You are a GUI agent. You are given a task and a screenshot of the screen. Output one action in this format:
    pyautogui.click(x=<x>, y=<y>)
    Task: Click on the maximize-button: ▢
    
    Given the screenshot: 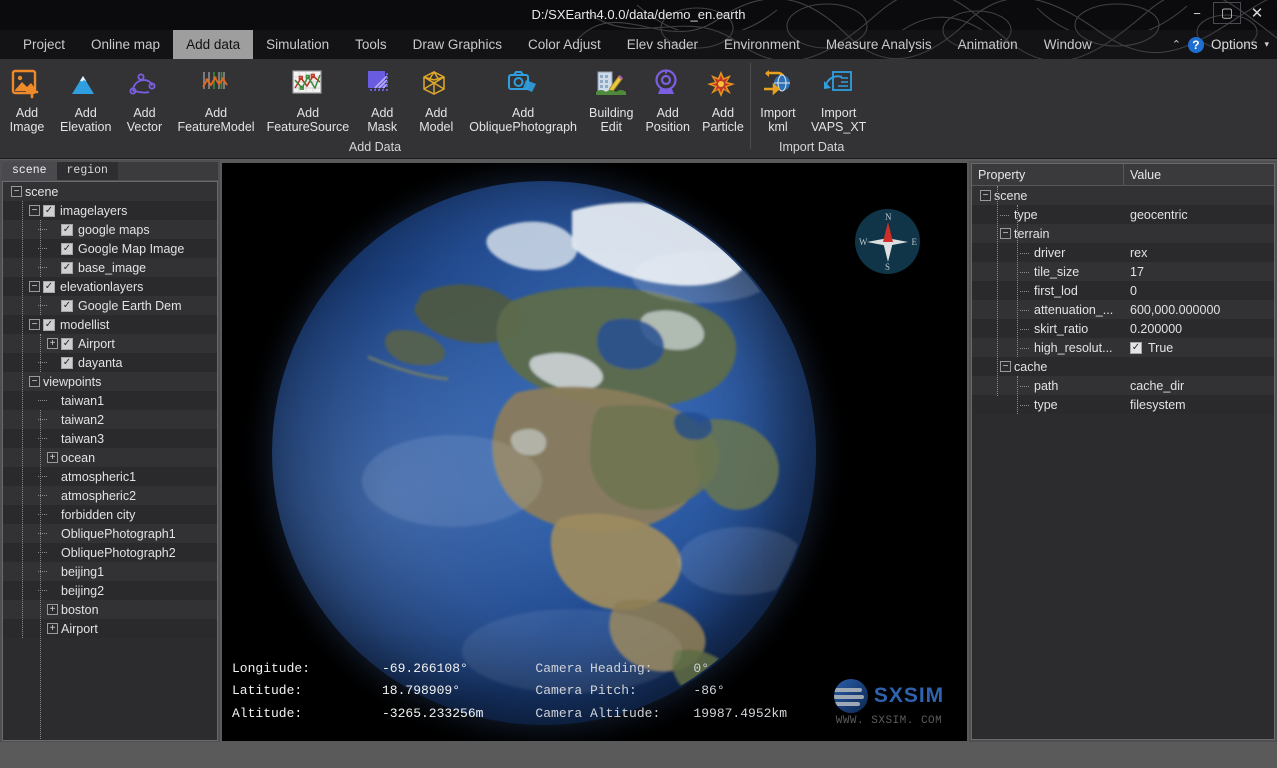 What is the action you would take?
    pyautogui.click(x=1227, y=13)
    